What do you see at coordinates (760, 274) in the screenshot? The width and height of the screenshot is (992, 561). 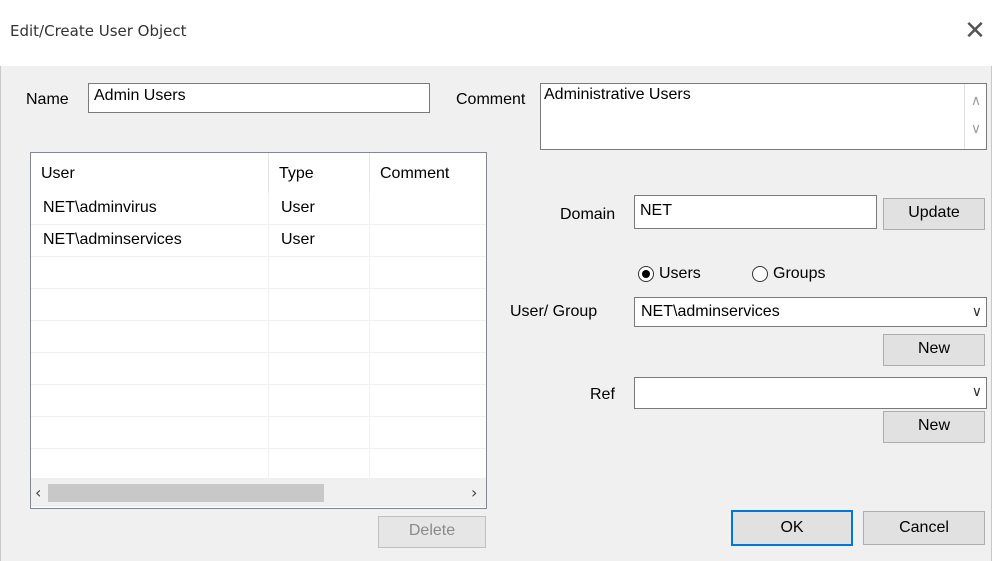 I see `groups-radio` at bounding box center [760, 274].